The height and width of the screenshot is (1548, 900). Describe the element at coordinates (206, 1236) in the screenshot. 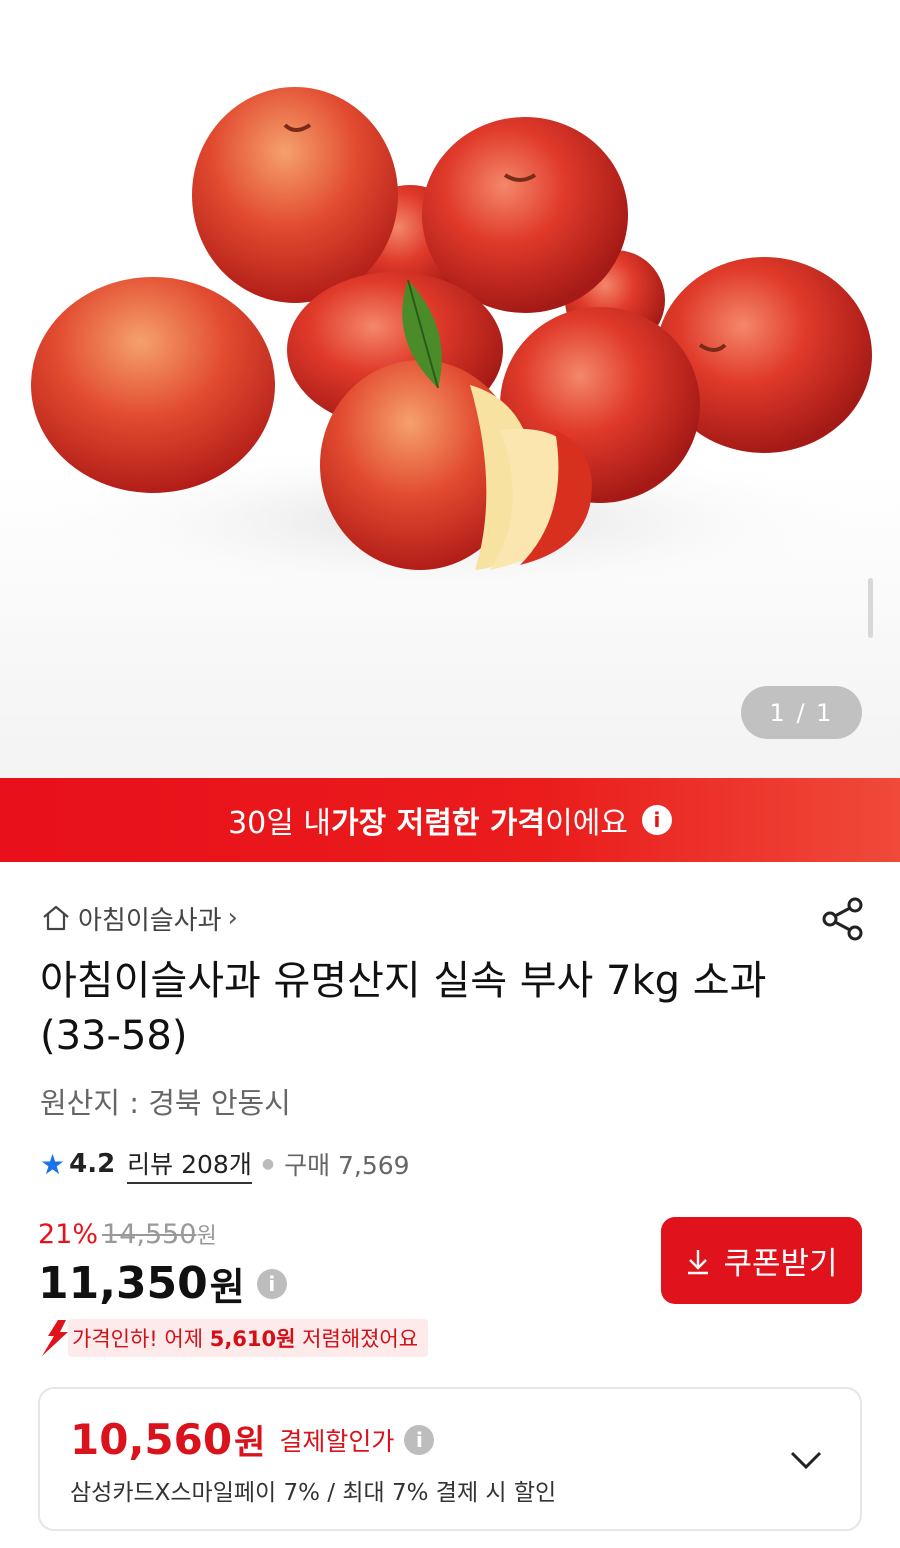

I see `original-price-unit: 원` at that location.